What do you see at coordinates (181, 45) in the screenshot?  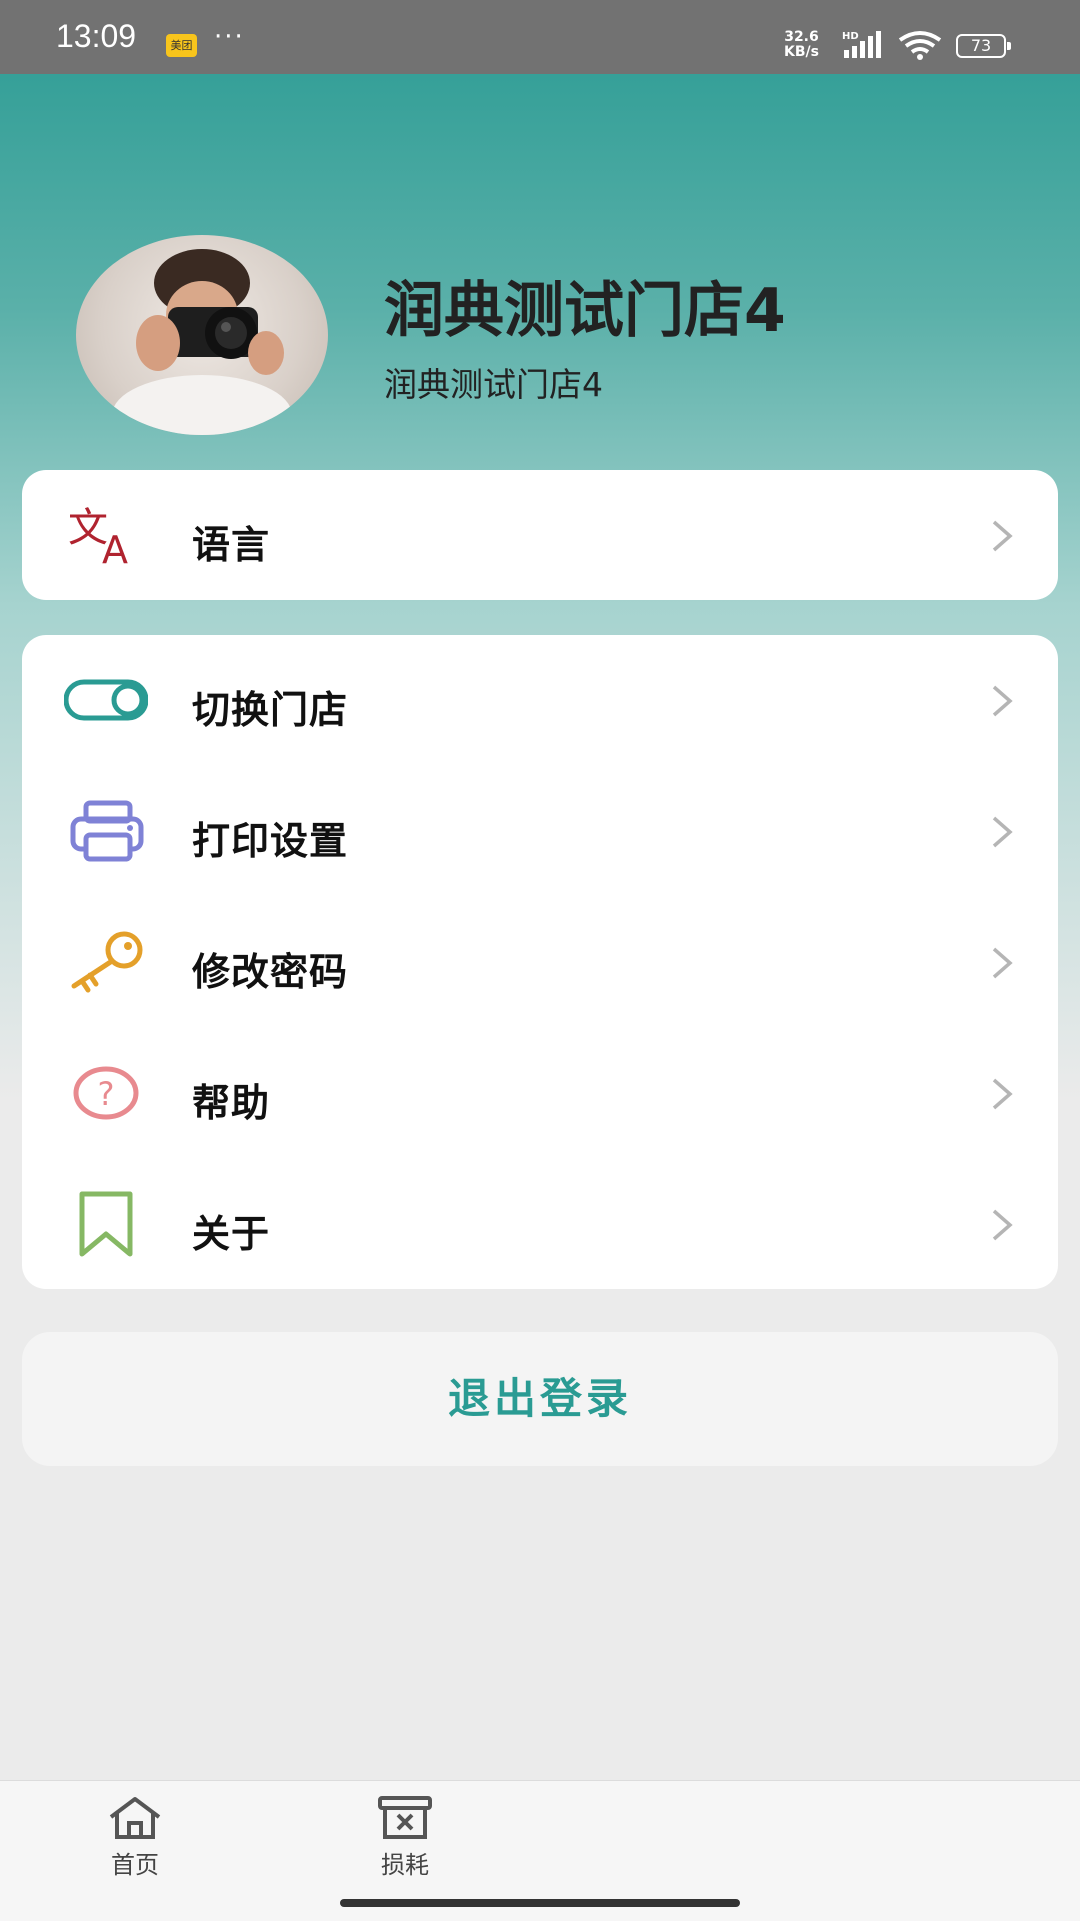 I see `meituan-badge-icon: 美团` at bounding box center [181, 45].